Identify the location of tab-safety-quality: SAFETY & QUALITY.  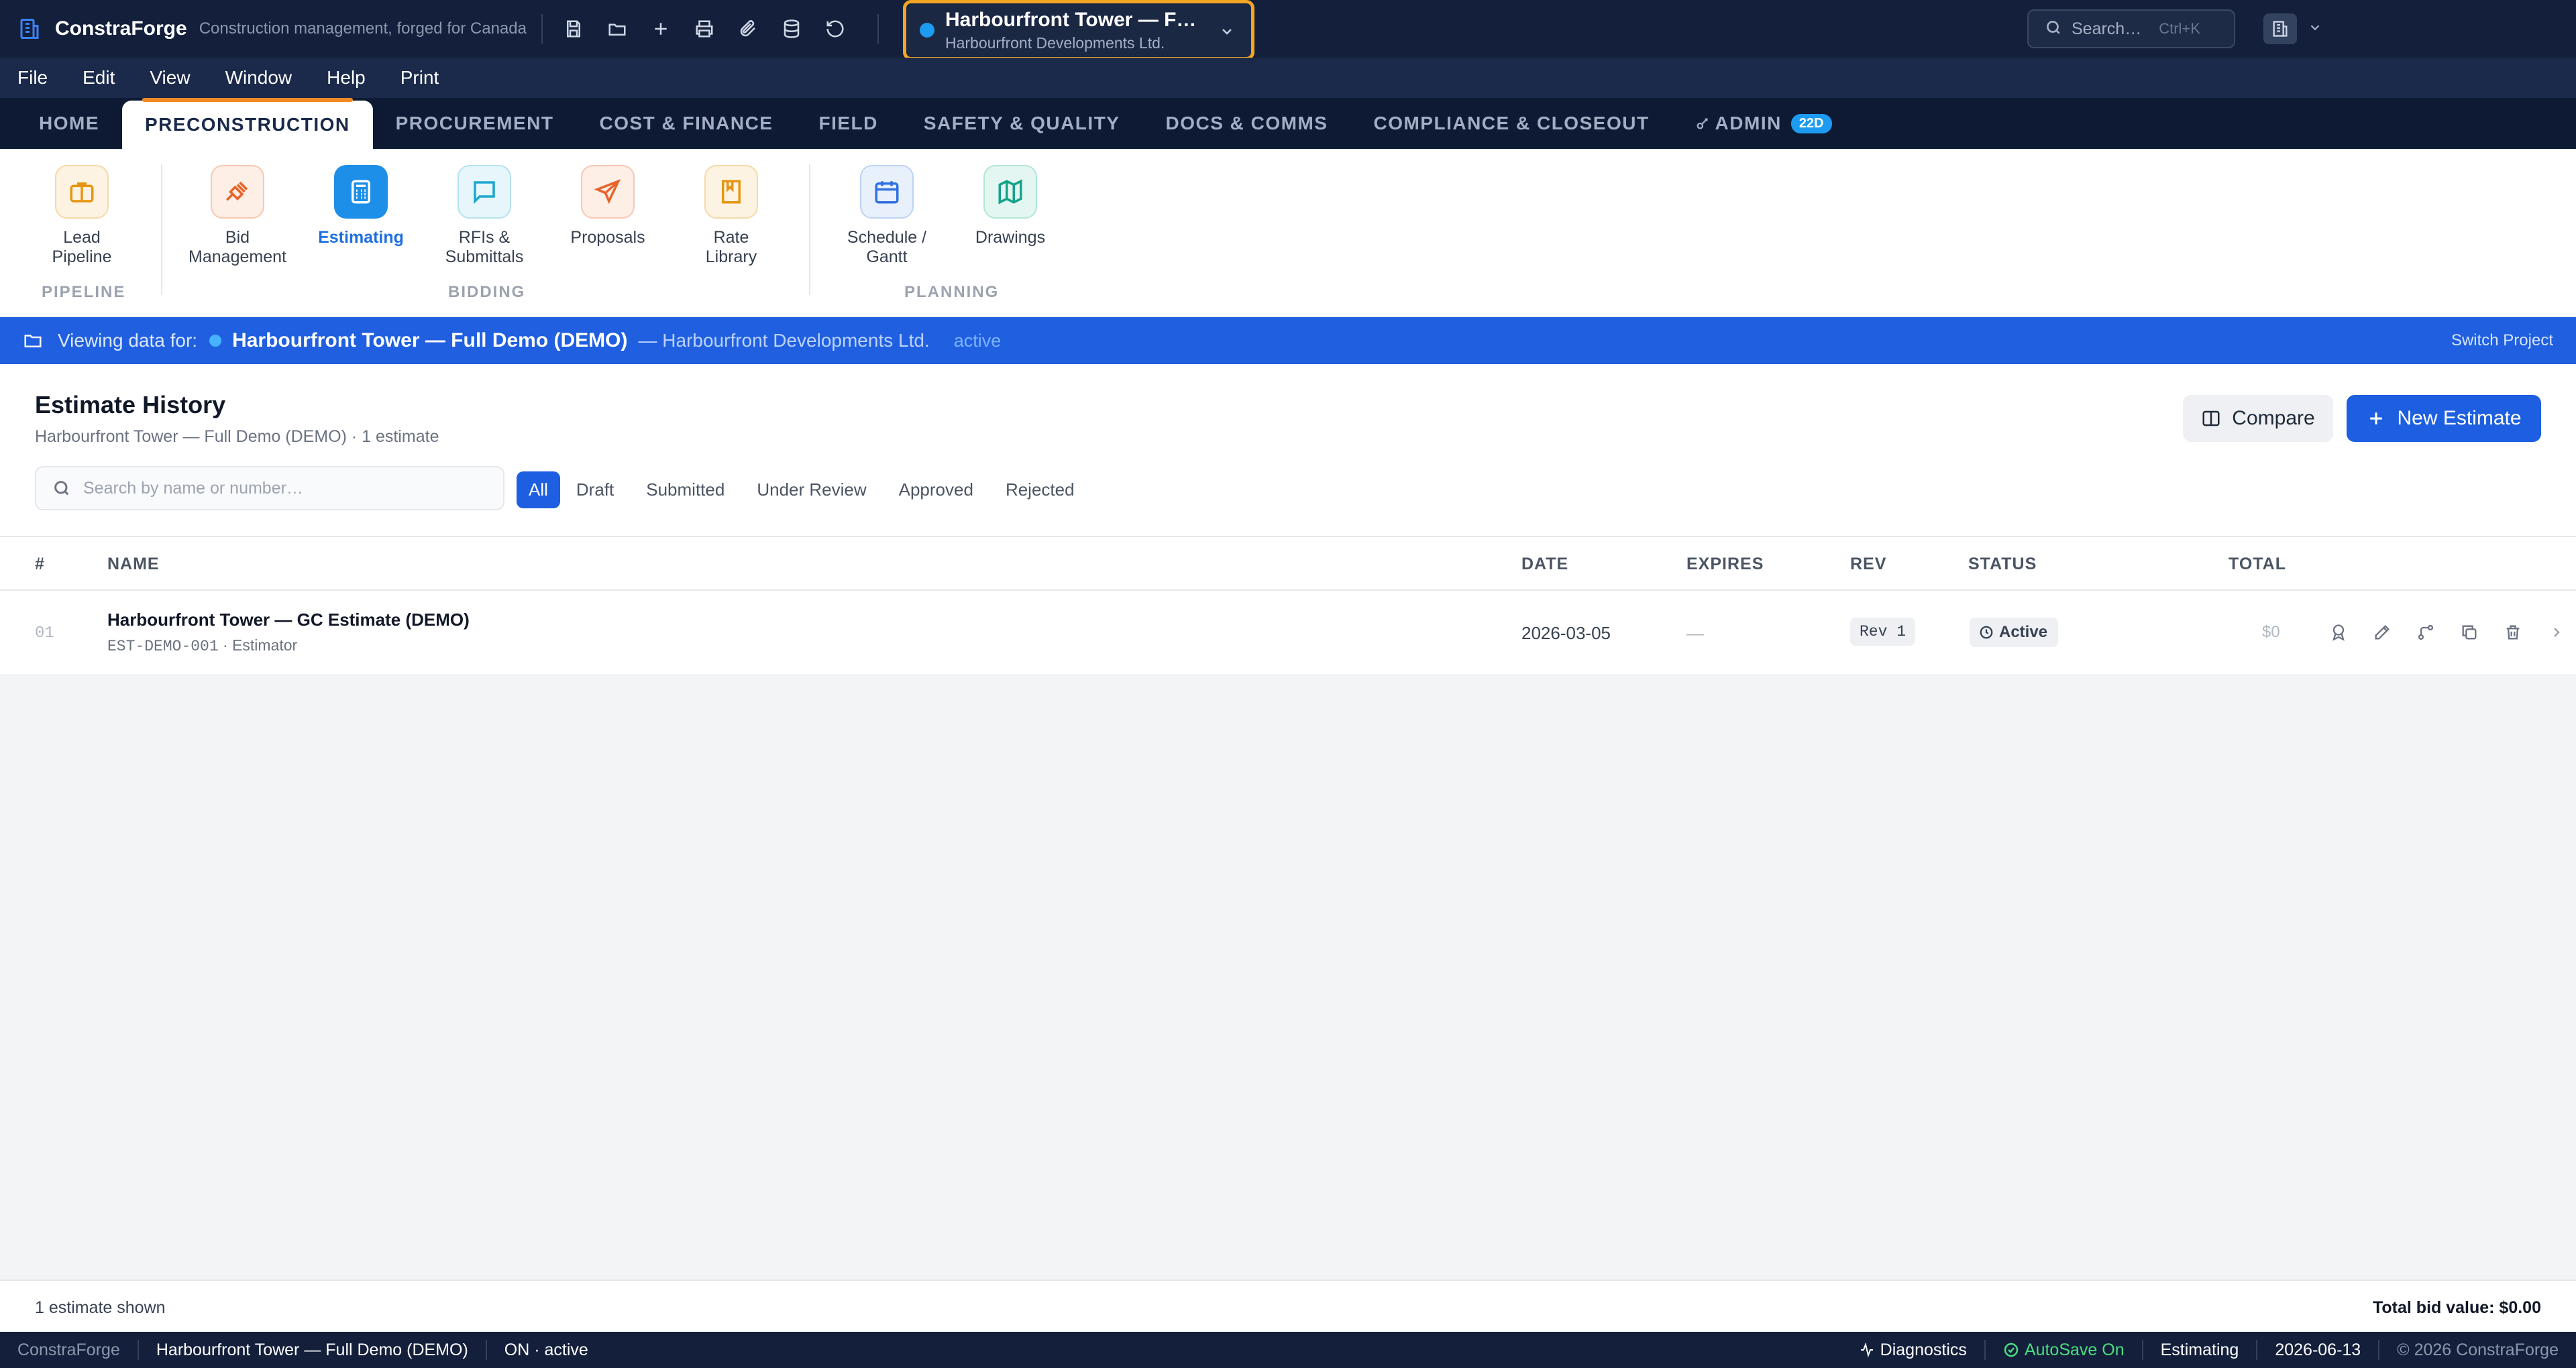
(1022, 123).